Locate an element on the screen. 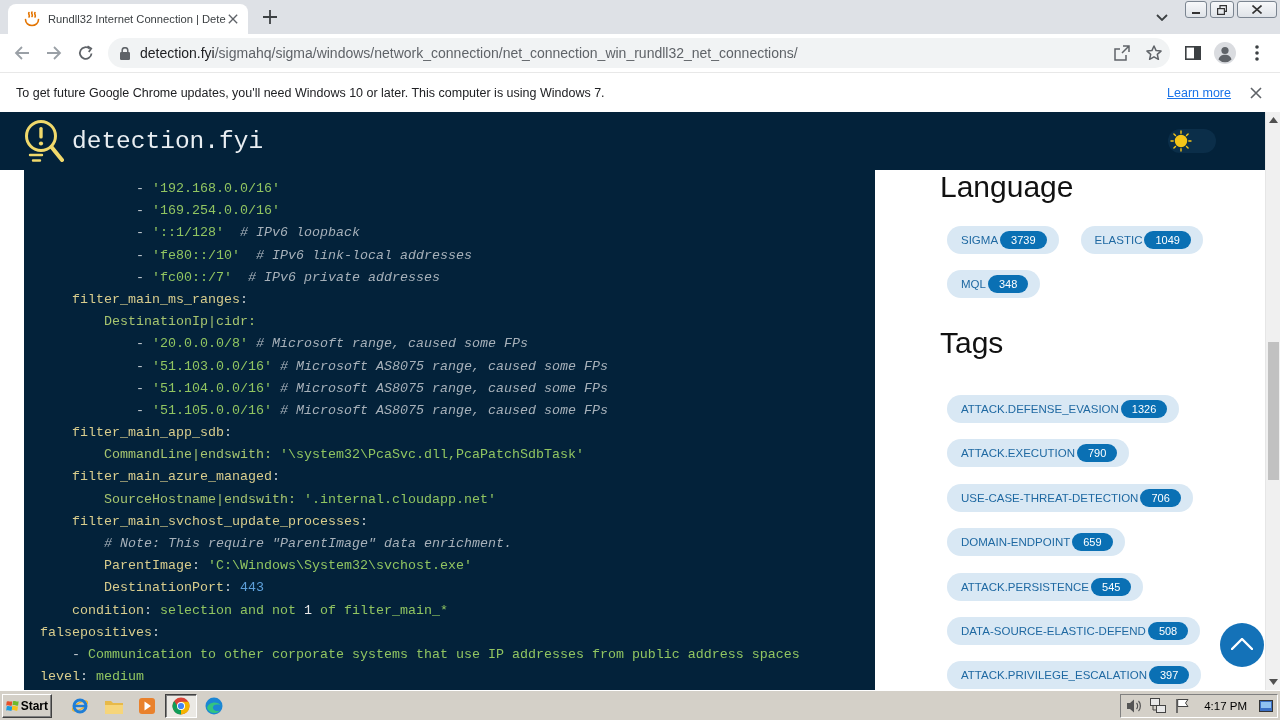  tag-chip: ATTACK.DEFENSE_EVASION 1326 is located at coordinates (1063, 409).